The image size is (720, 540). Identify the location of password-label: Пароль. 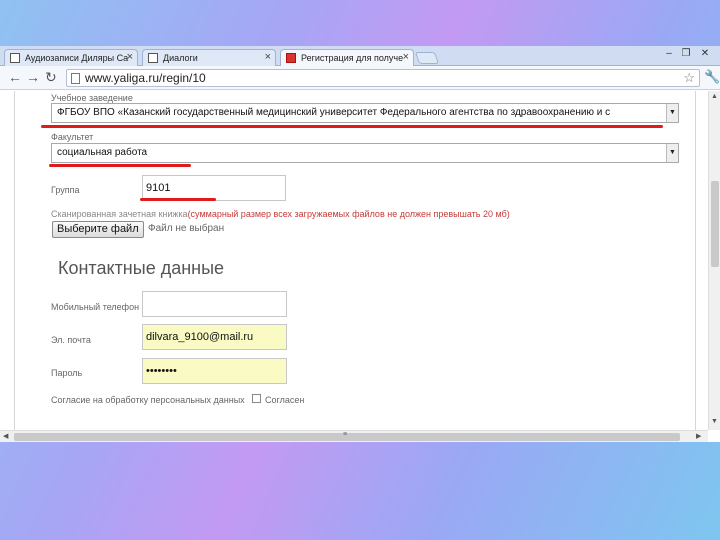
(67, 373).